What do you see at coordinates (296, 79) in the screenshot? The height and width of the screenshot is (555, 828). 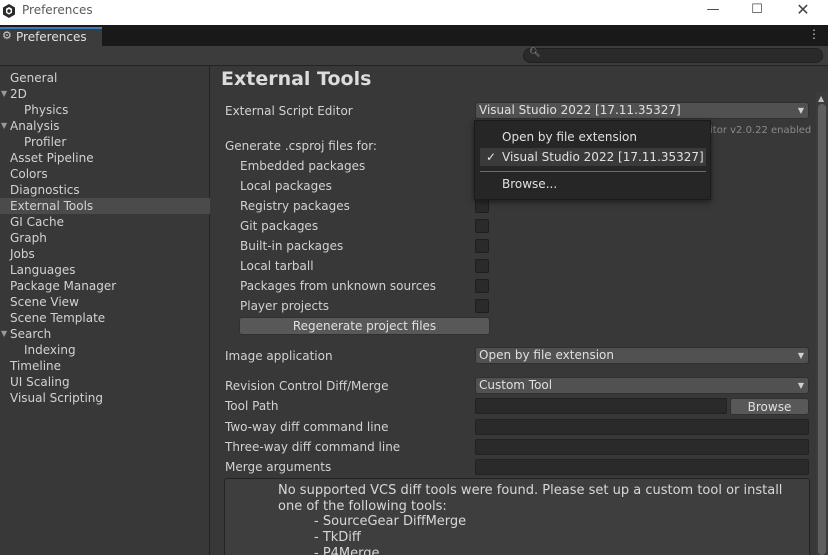 I see `page-title: External Tools` at bounding box center [296, 79].